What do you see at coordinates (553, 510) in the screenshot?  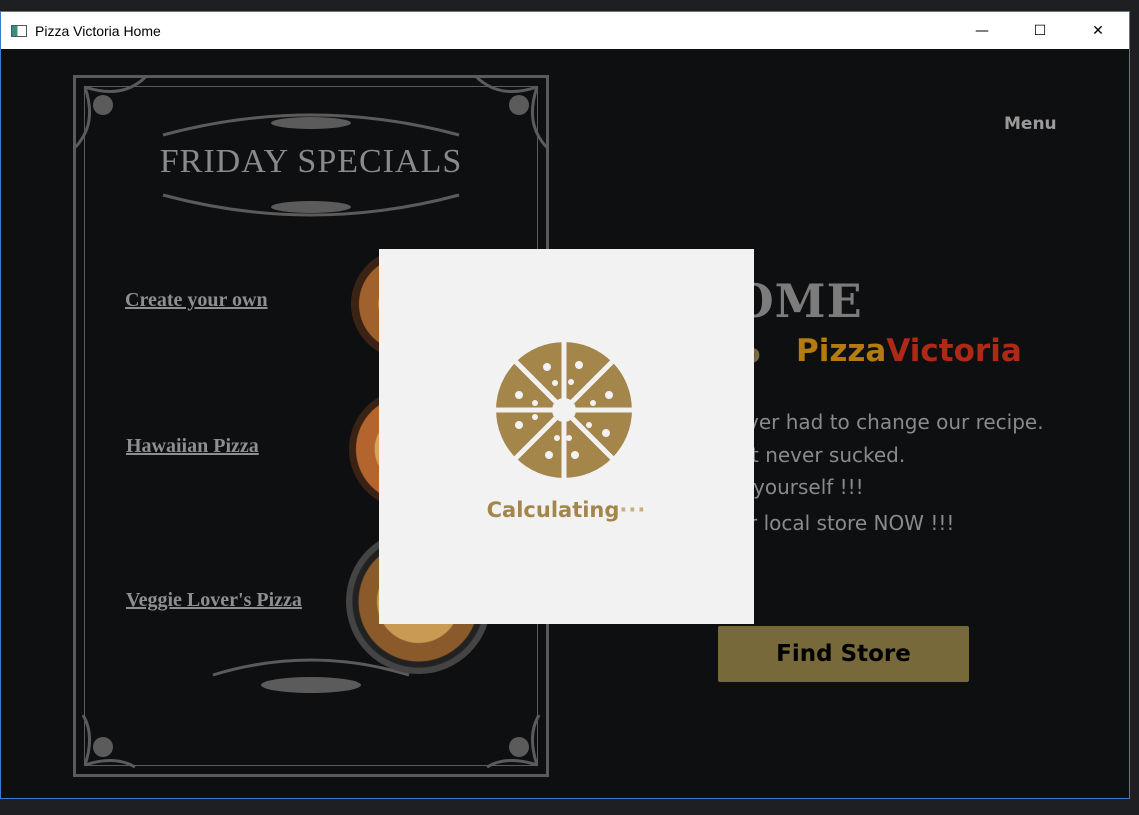 I see `loading-label: Calculating` at bounding box center [553, 510].